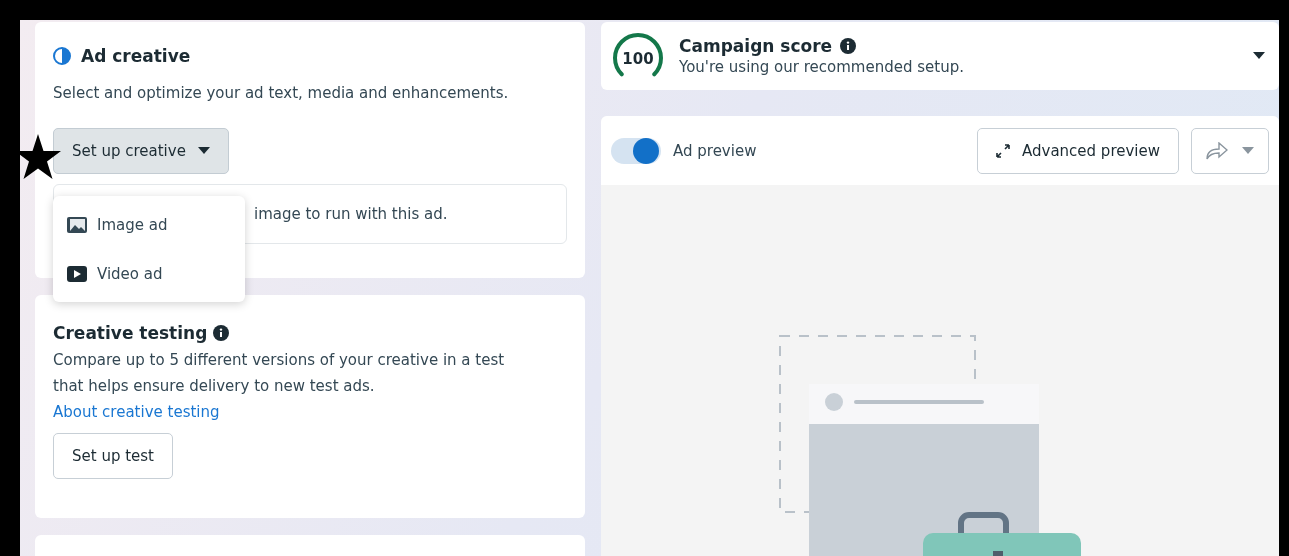 Image resolution: width=1289 pixels, height=556 pixels. Describe the element at coordinates (281, 93) in the screenshot. I see `section-description: Select and optimize your ad text, media and enhancements.` at that location.